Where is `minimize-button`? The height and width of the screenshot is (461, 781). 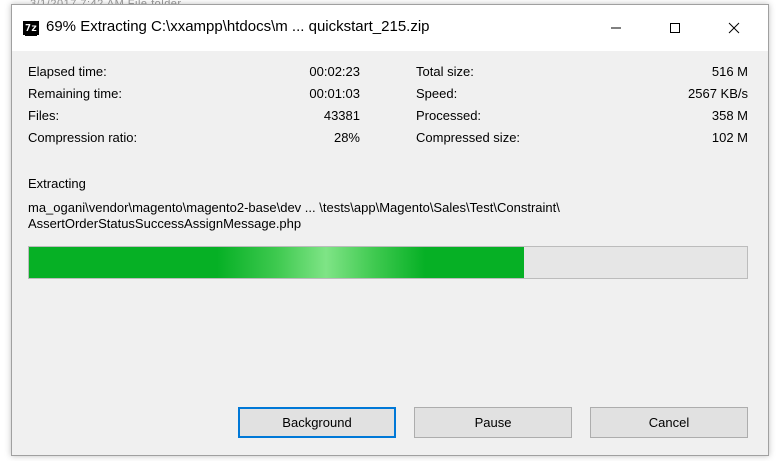 minimize-button is located at coordinates (616, 28).